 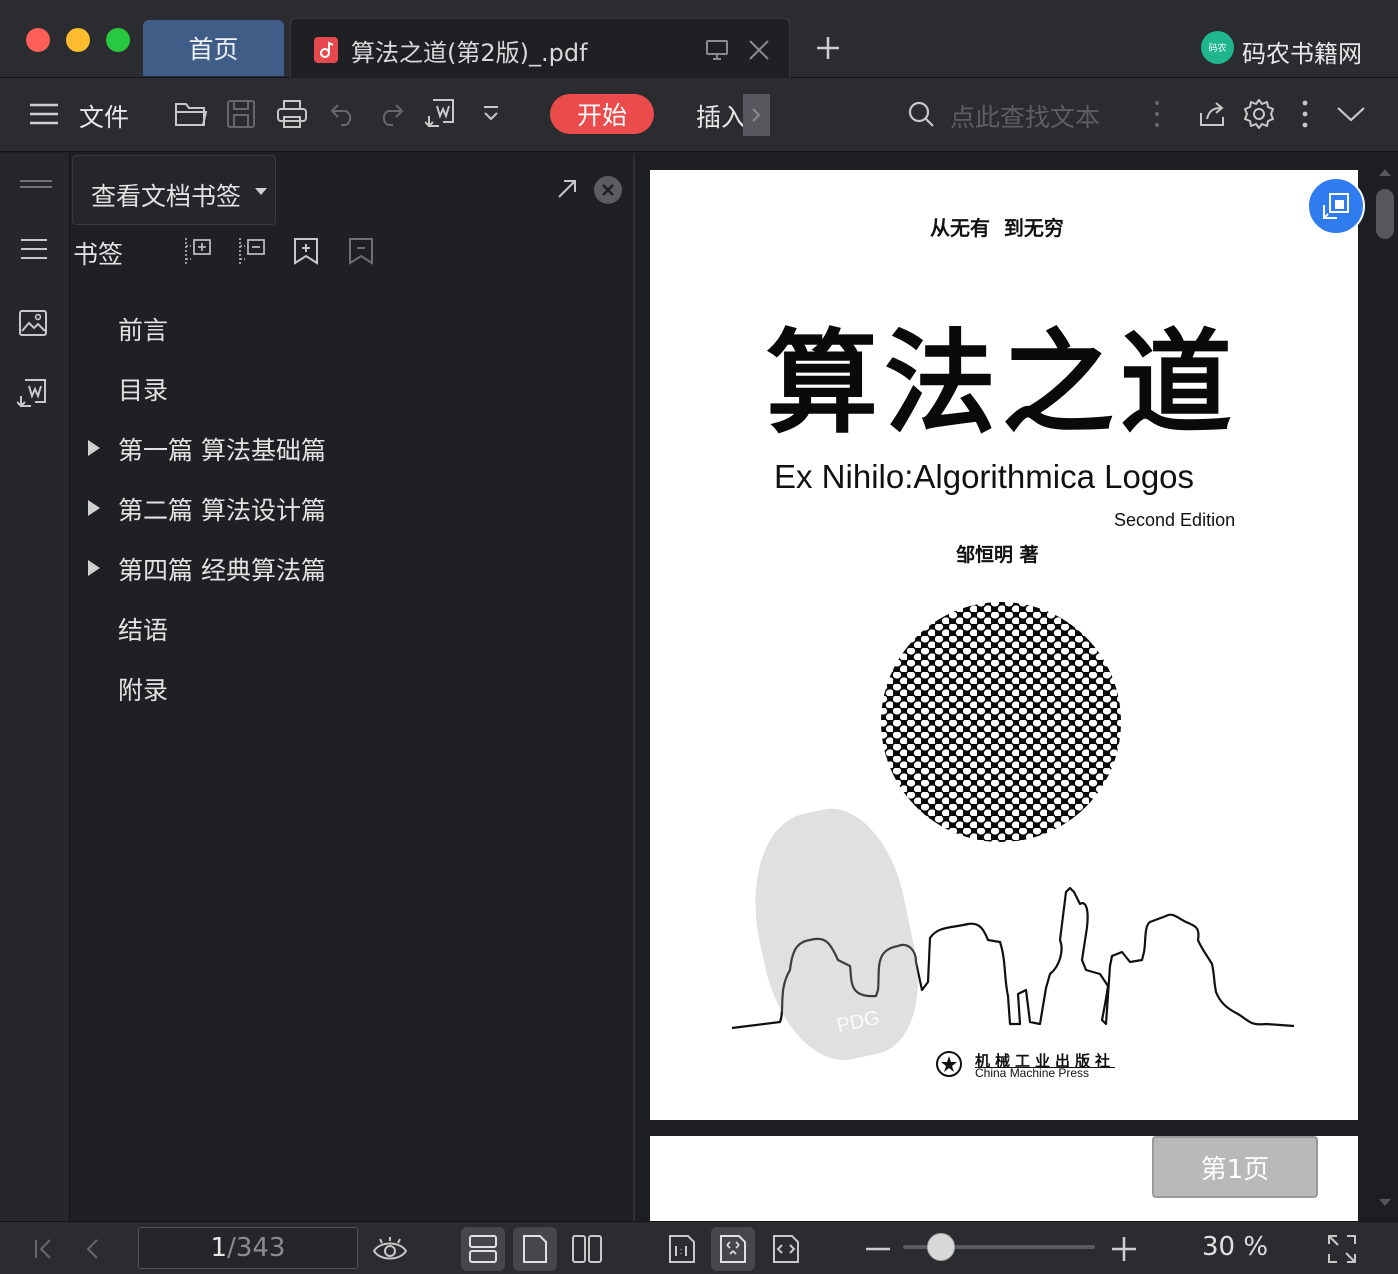 What do you see at coordinates (1001, 722) in the screenshot?
I see `cover-dotted-circle-emblem` at bounding box center [1001, 722].